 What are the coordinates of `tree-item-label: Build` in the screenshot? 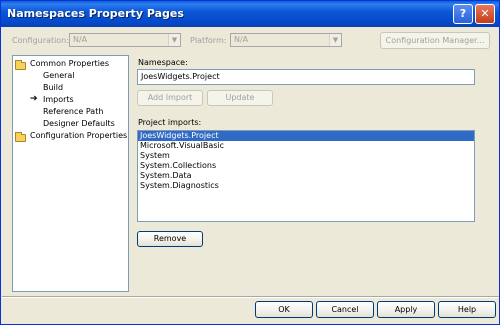 It's located at (53, 87).